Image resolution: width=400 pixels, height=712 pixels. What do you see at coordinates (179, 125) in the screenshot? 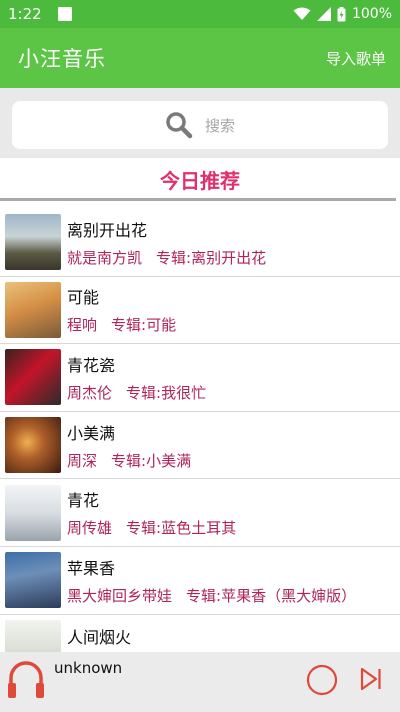
I see `search-icon` at bounding box center [179, 125].